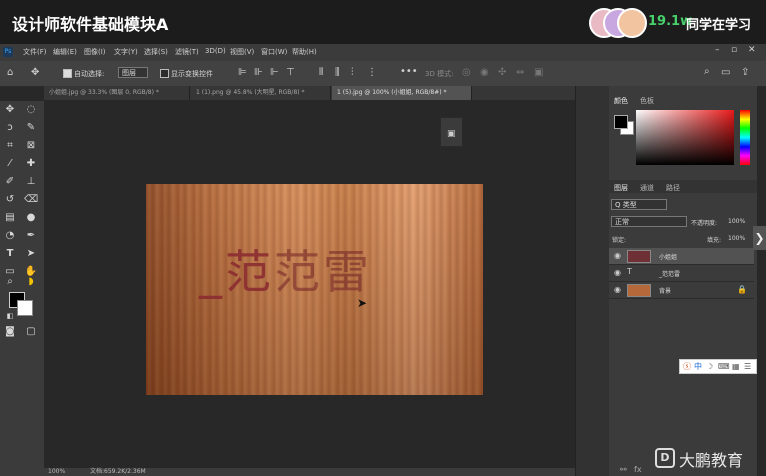  I want to click on auto-select-dropdown: 图层, so click(133, 72).